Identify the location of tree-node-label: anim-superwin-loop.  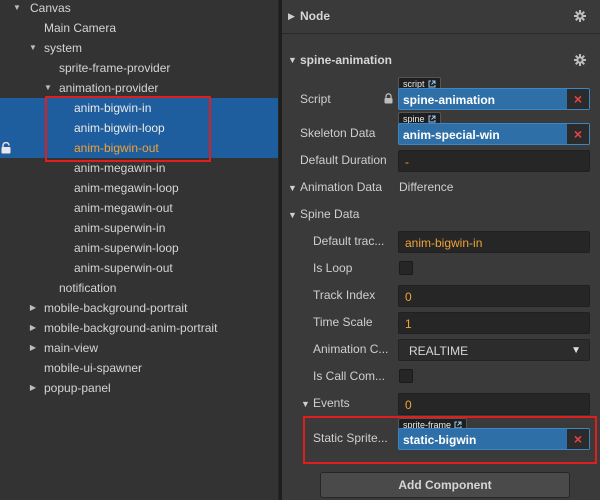
(126, 248).